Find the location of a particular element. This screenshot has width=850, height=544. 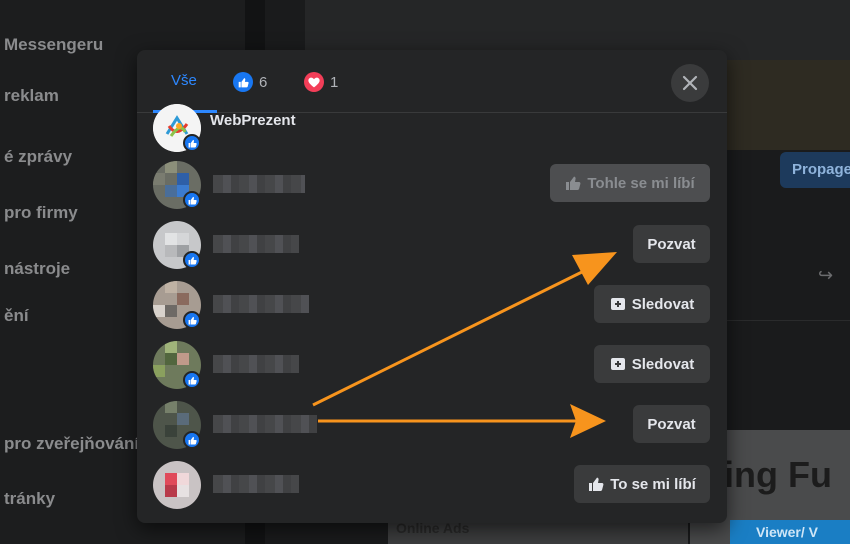

ad-strip: Viewer/ V is located at coordinates (790, 532).